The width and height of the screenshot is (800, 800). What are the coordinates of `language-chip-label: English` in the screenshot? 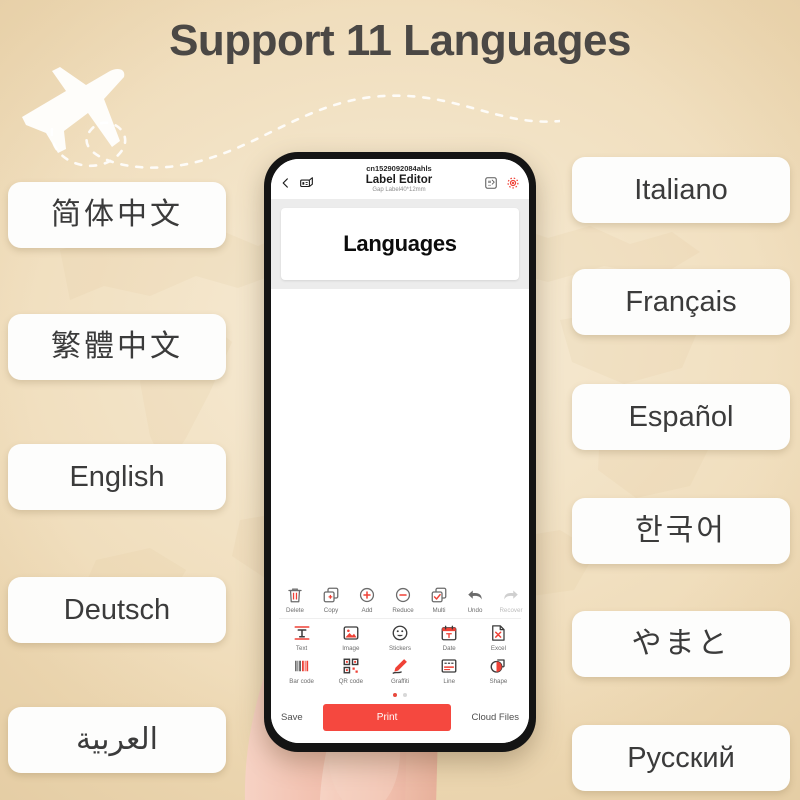 It's located at (117, 476).